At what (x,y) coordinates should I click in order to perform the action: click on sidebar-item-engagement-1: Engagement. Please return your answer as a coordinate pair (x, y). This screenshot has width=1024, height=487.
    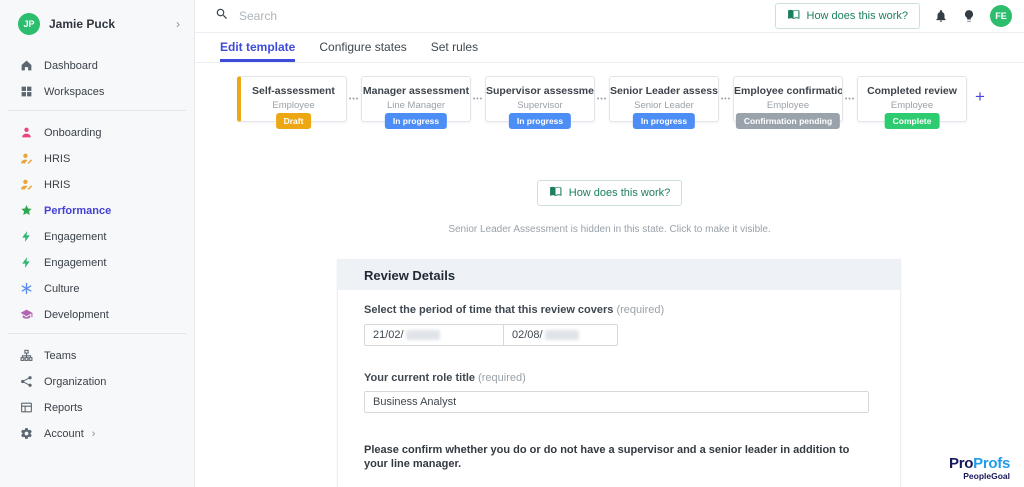
    Looking at the image, I should click on (97, 236).